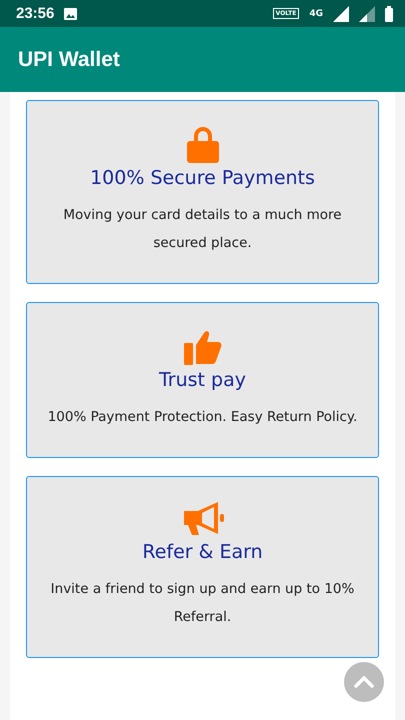 The width and height of the screenshot is (405, 720). Describe the element at coordinates (202, 178) in the screenshot. I see `card-title: 100% Secure Payments` at that location.